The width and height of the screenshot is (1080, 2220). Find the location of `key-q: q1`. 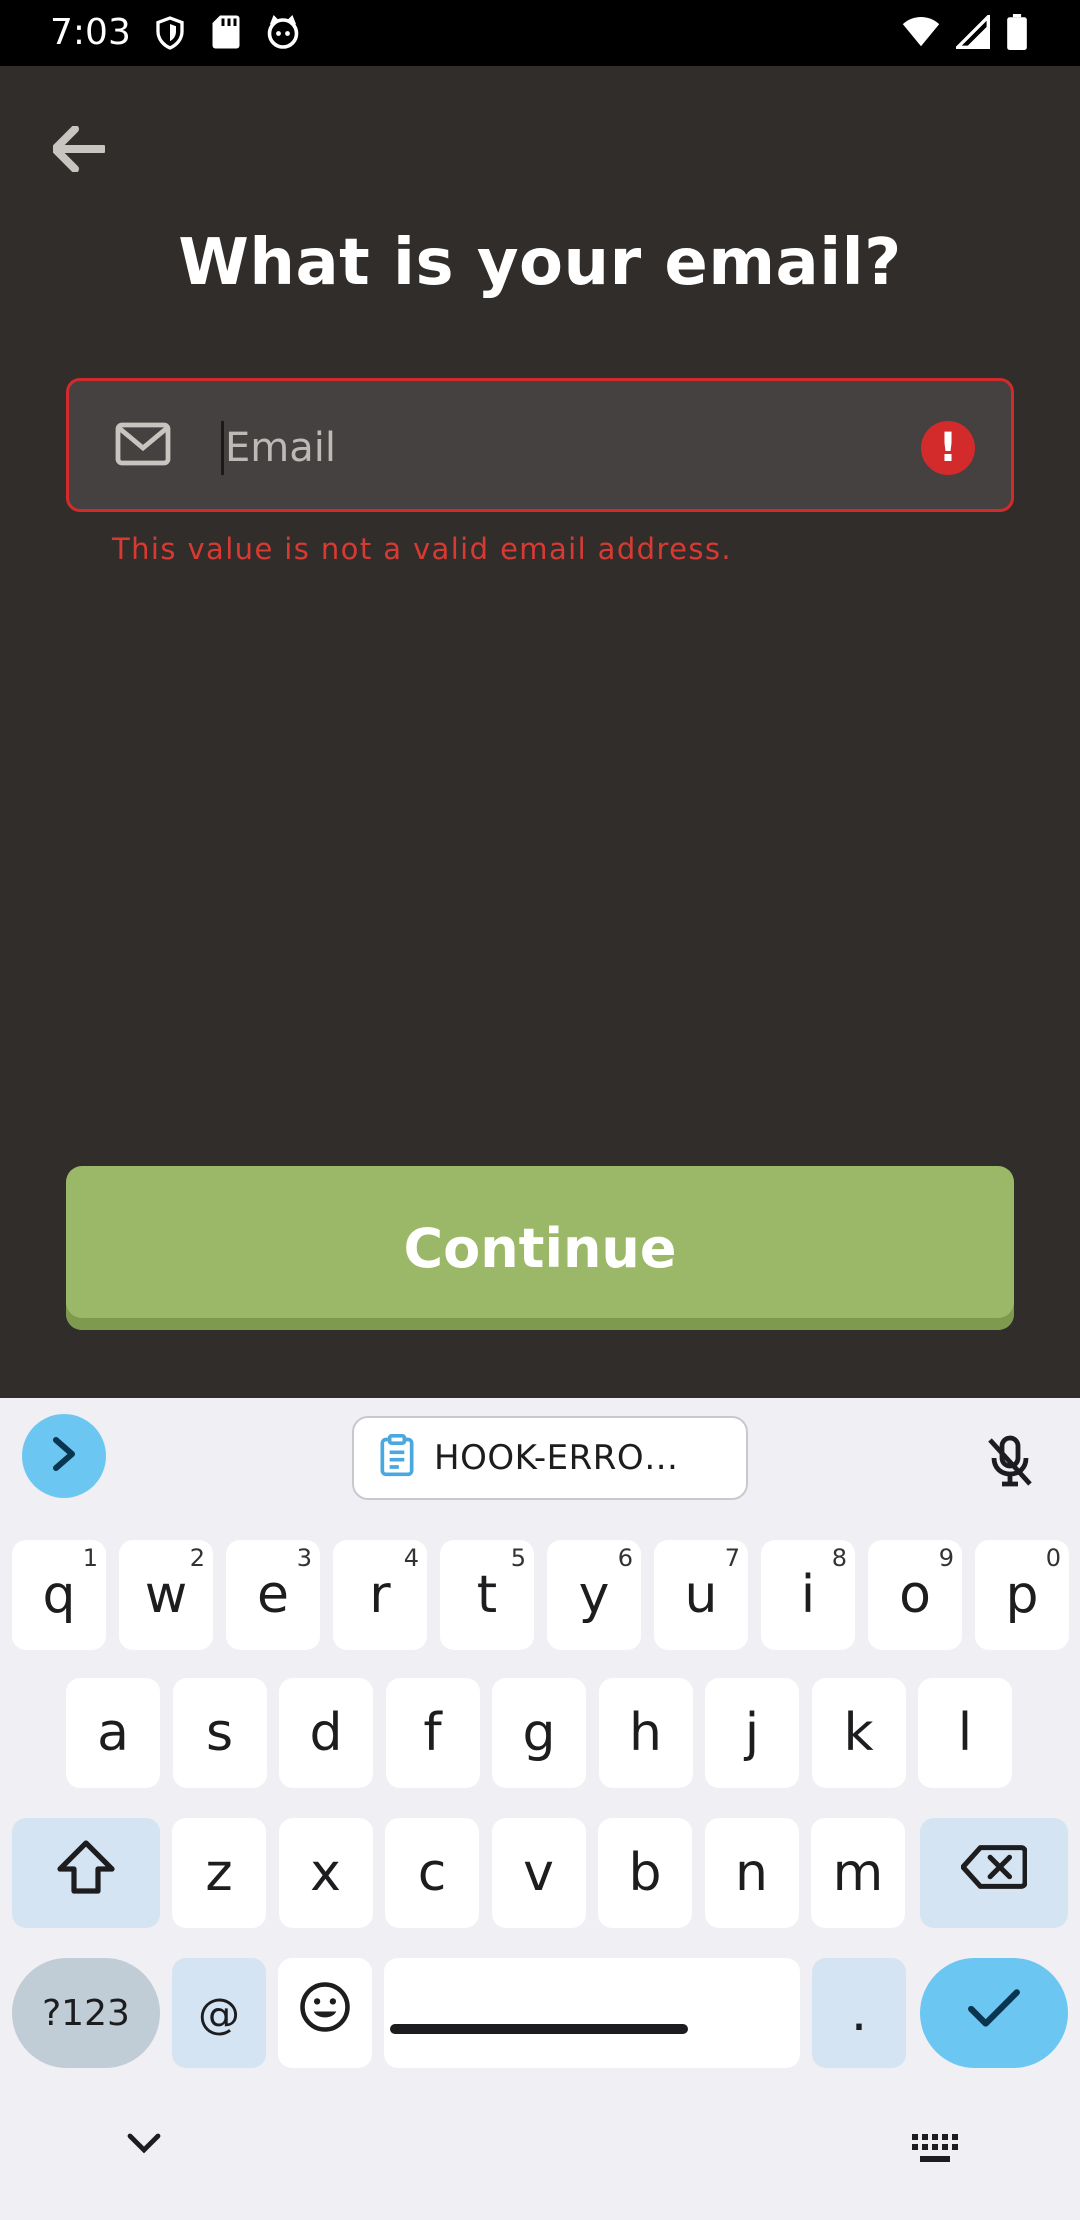

key-q: q1 is located at coordinates (59, 1595).